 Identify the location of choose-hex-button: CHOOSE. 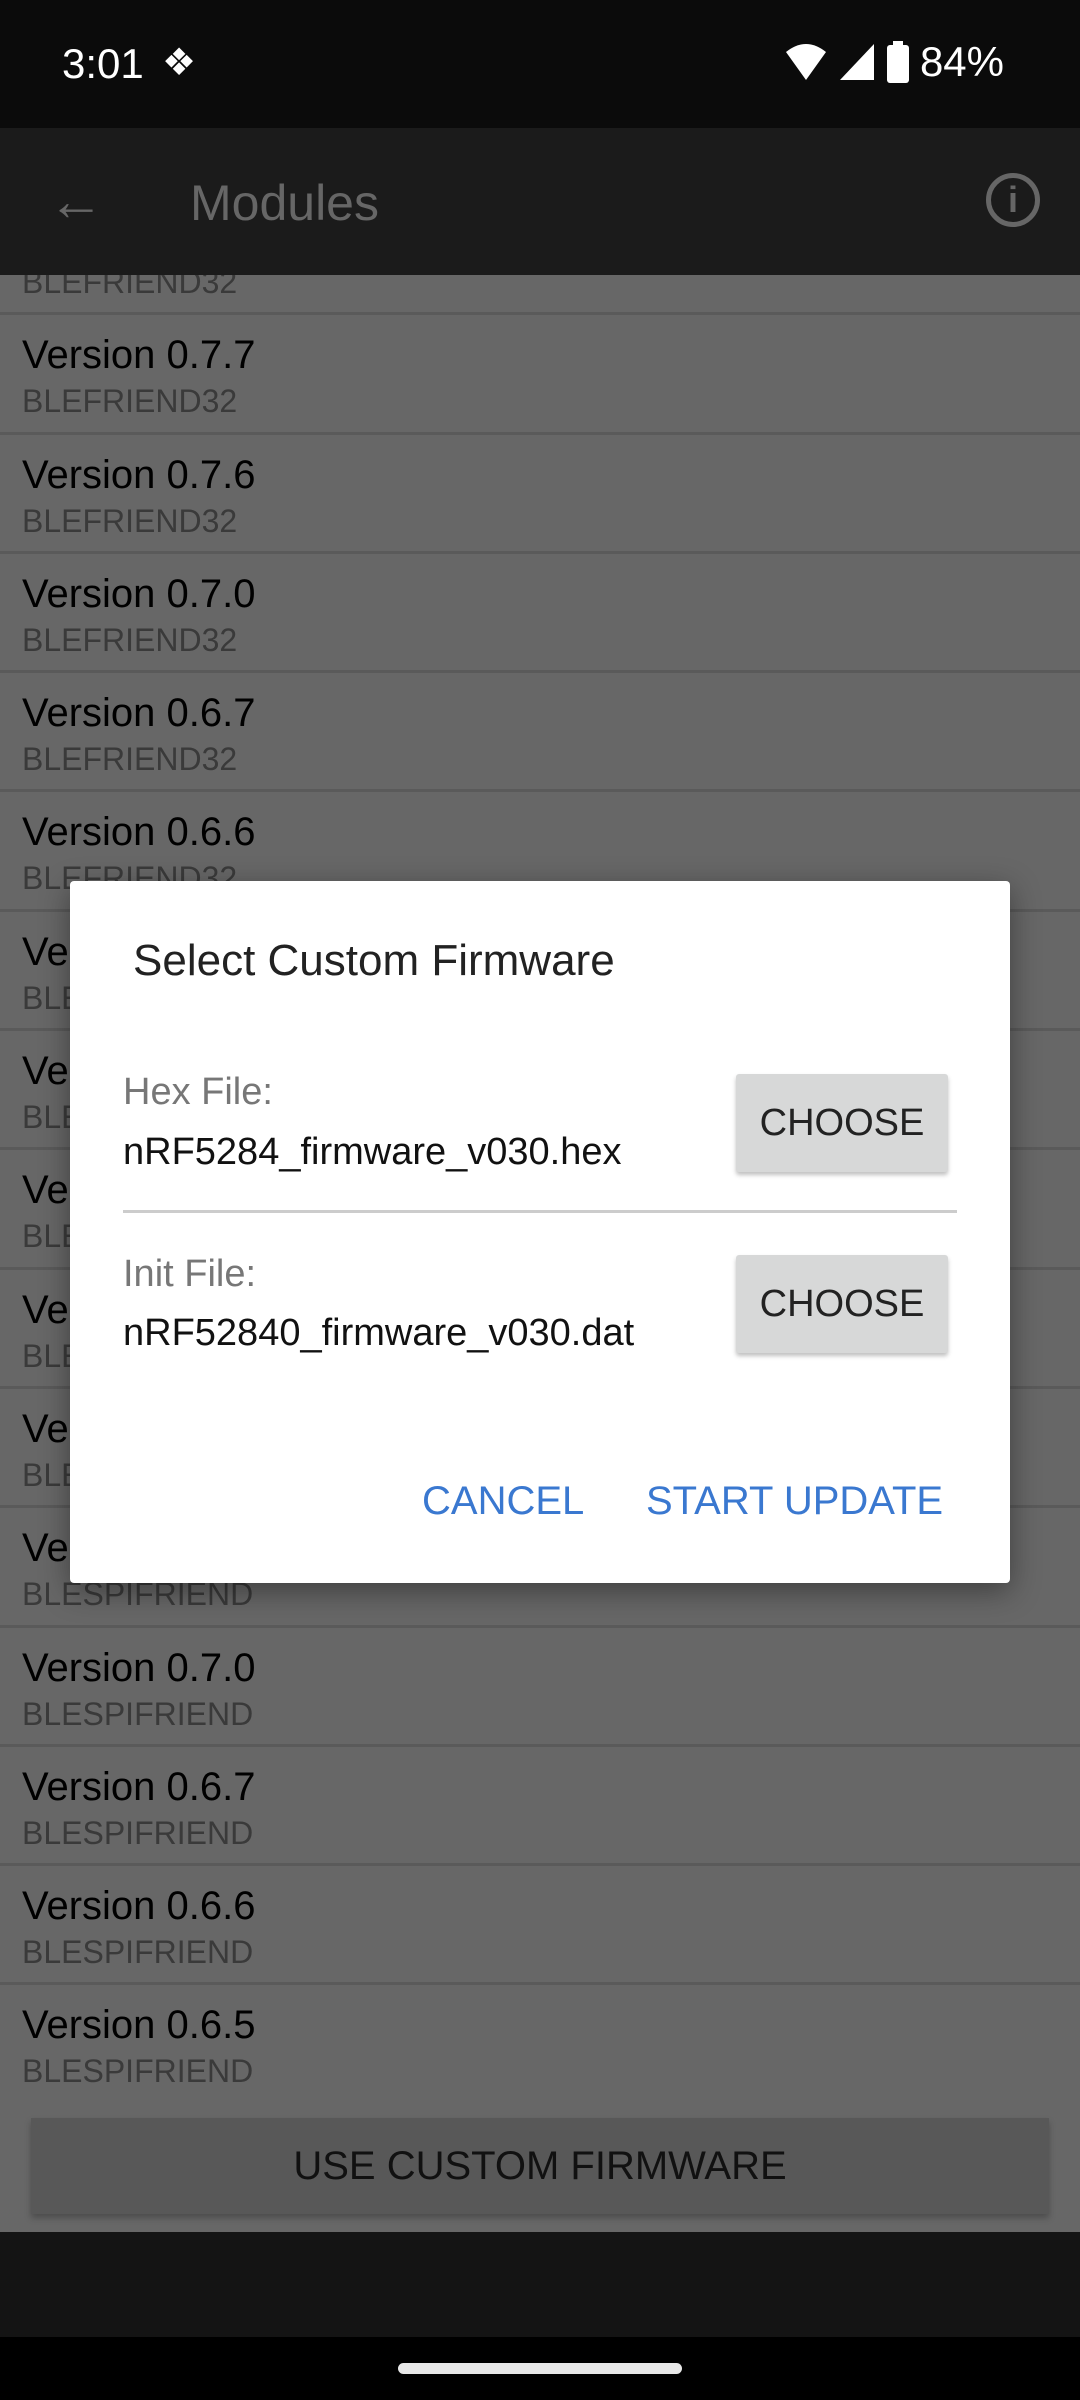
(842, 1123).